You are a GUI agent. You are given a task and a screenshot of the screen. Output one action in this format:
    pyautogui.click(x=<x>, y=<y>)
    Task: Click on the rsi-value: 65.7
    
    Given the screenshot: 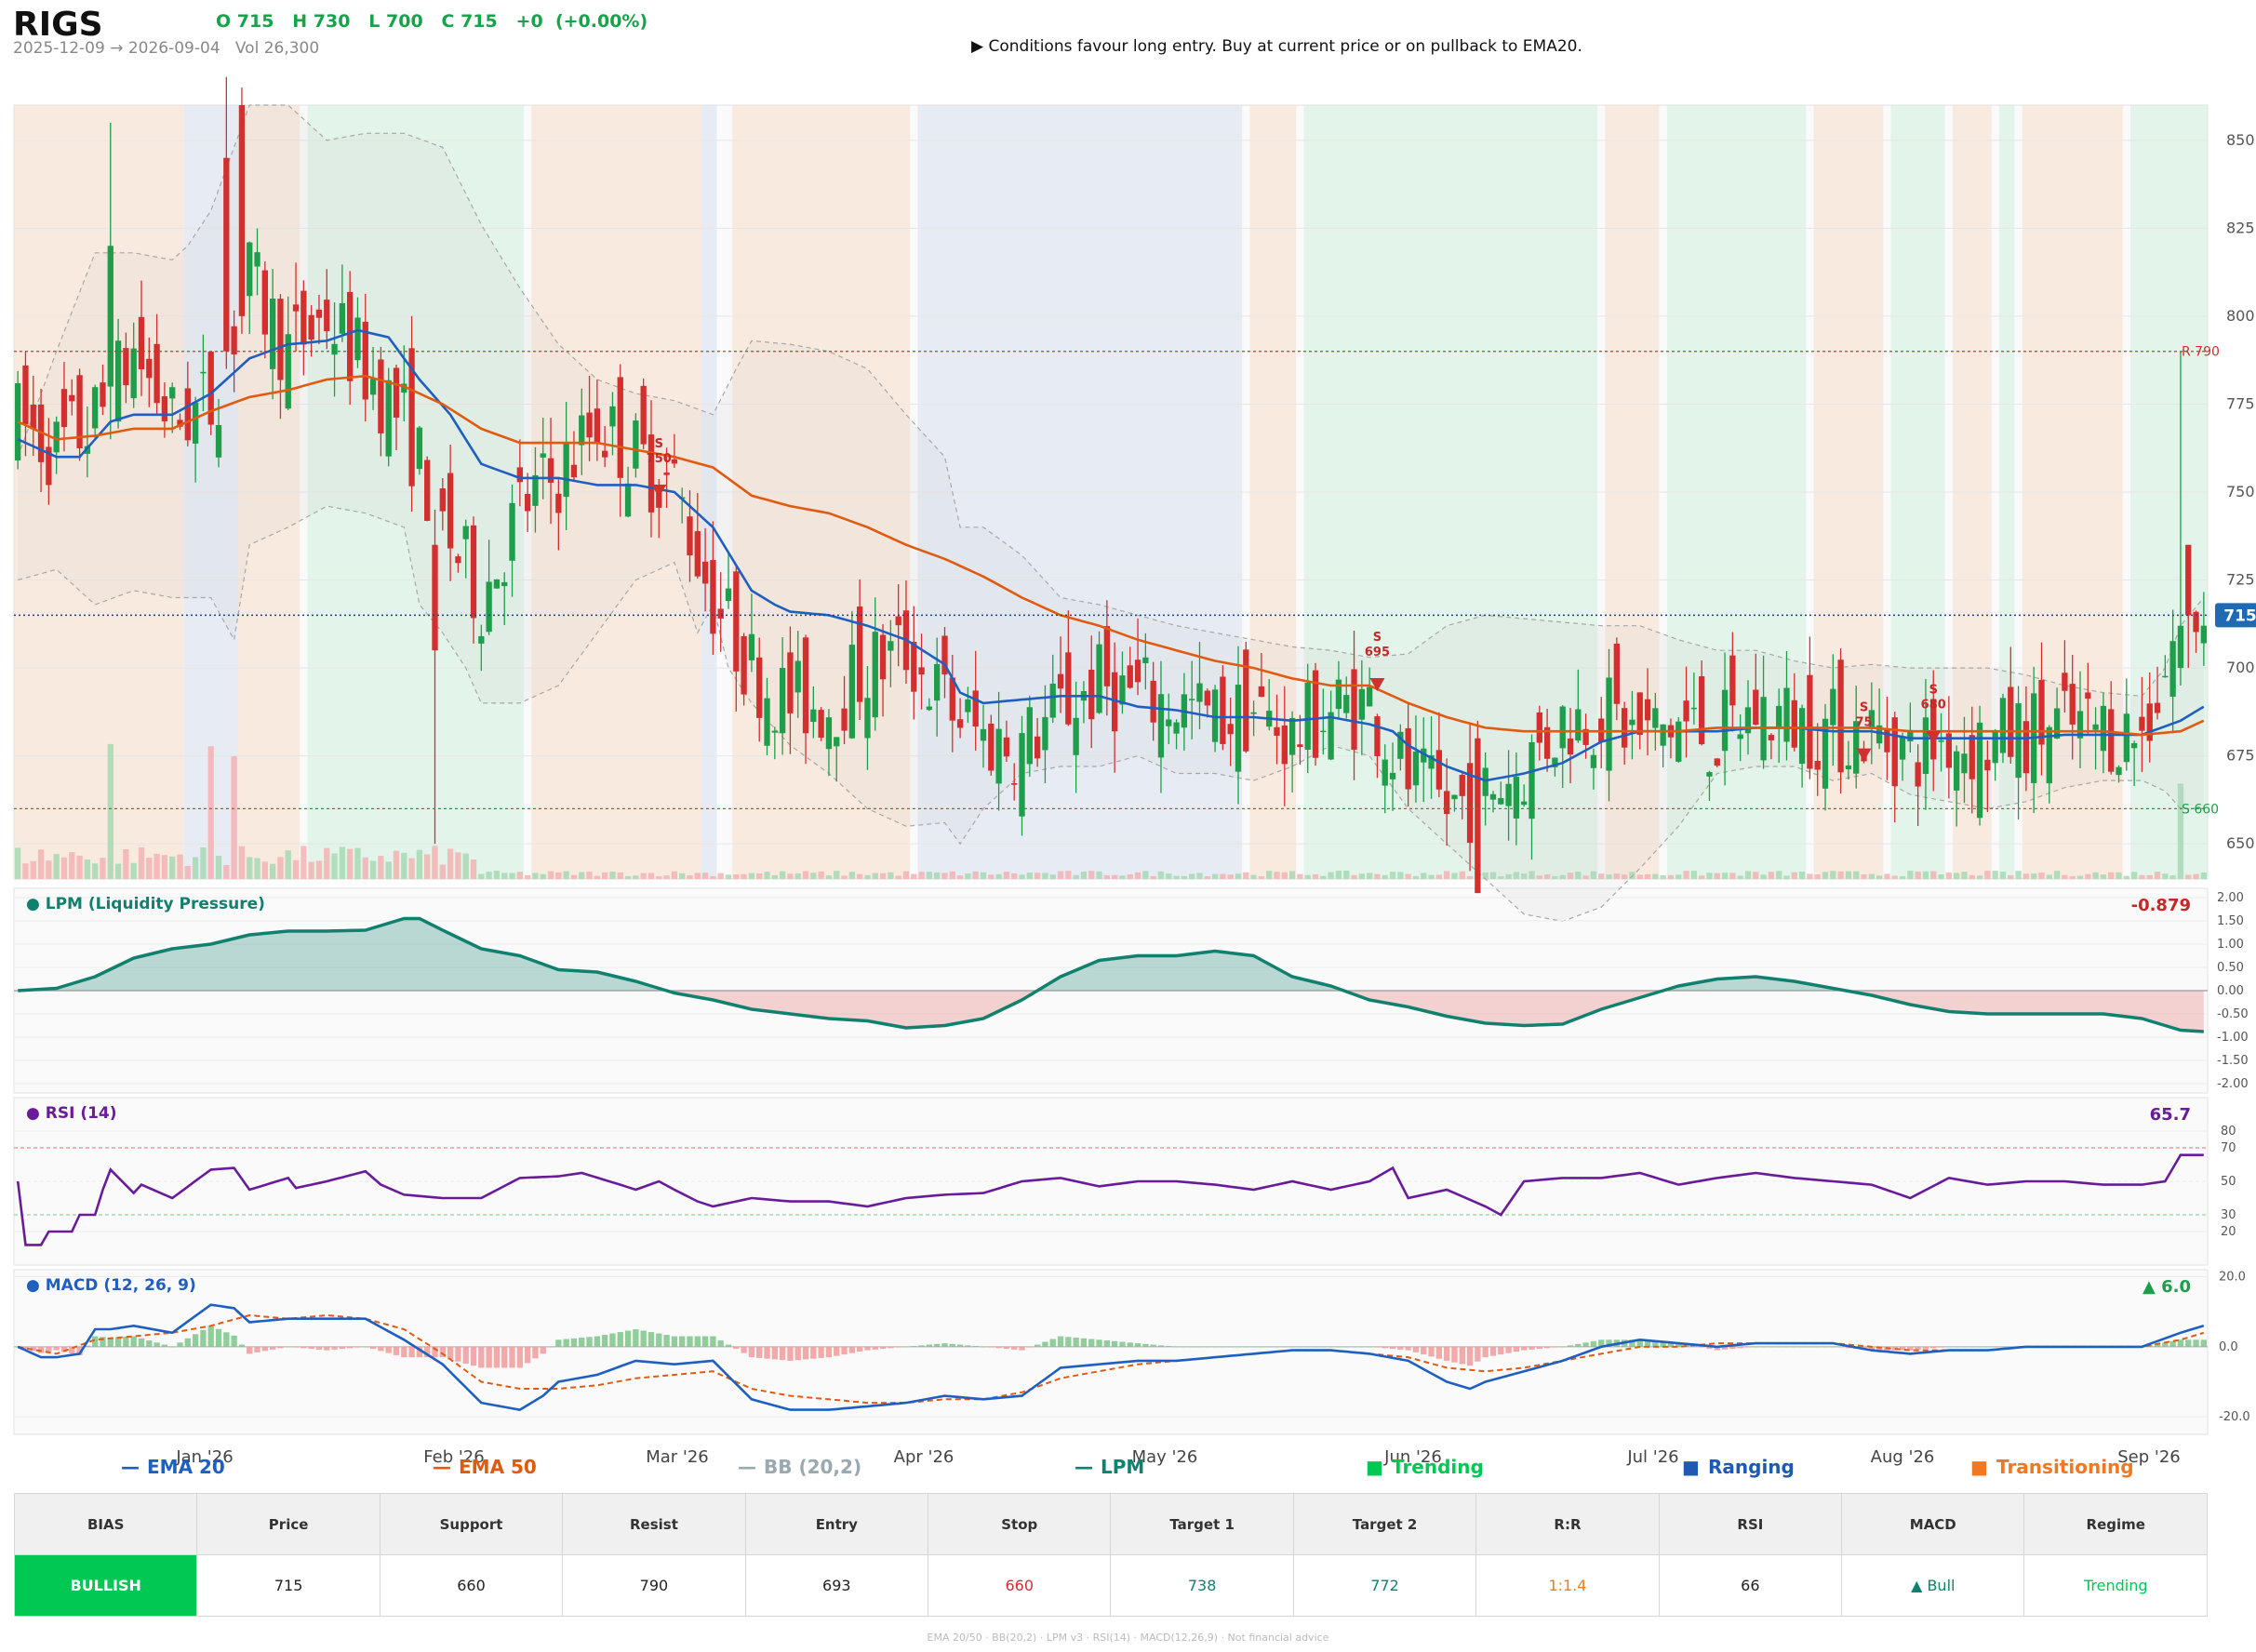 What is the action you would take?
    pyautogui.click(x=2170, y=1115)
    